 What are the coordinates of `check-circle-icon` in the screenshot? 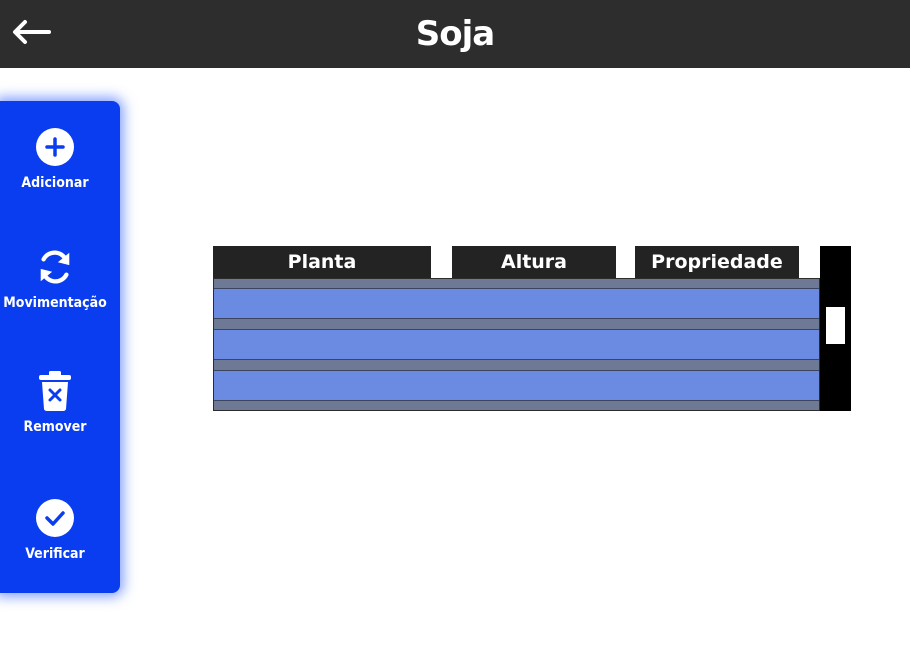 It's located at (55, 518).